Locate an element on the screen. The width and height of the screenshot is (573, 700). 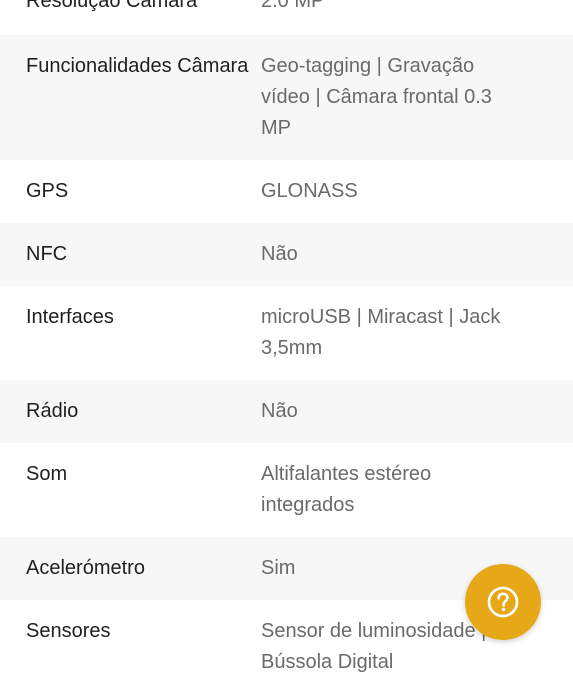
help-button is located at coordinates (503, 602).